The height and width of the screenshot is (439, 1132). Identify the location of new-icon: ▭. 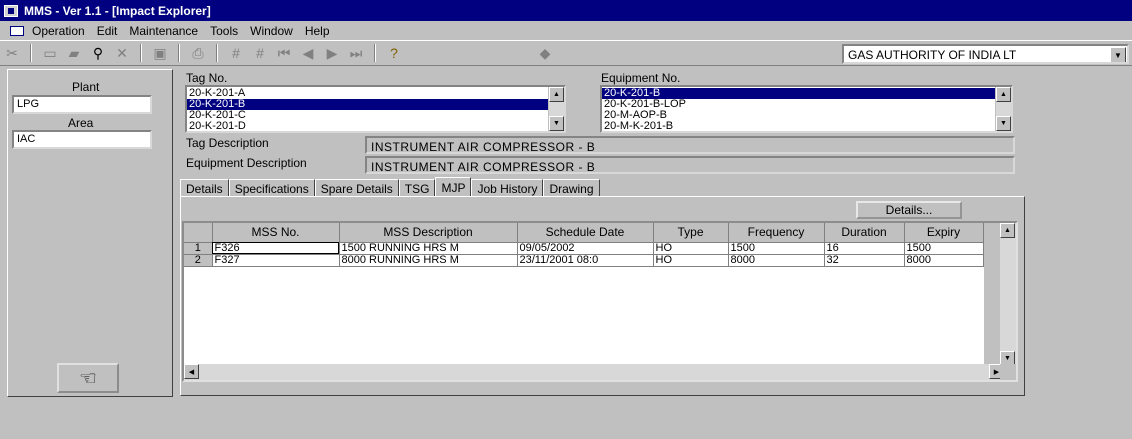
(50, 53).